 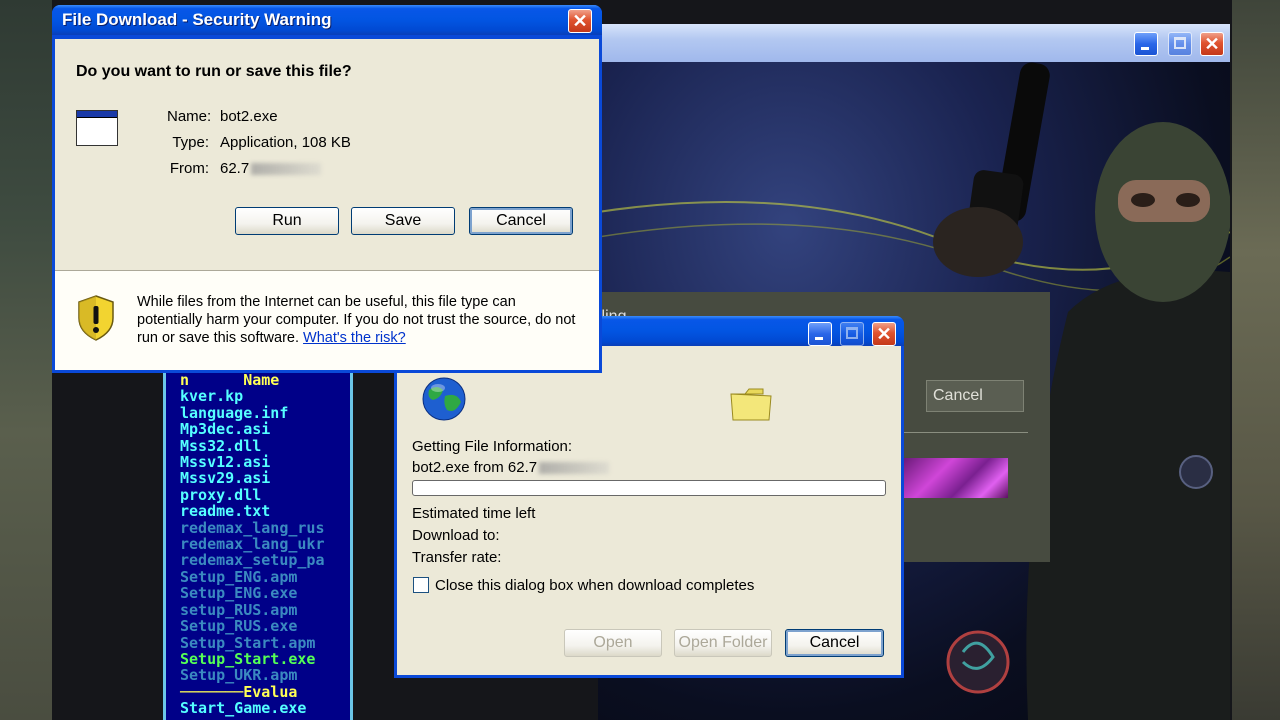 I want to click on globe-icon, so click(x=444, y=399).